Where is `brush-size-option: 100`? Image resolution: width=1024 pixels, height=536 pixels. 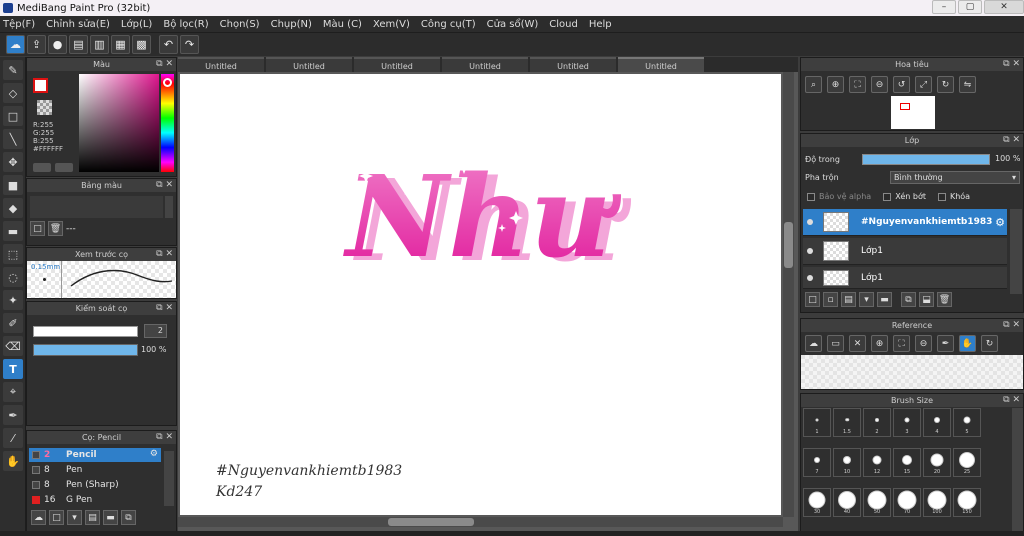
brush-size-option: 100 is located at coordinates (937, 502).